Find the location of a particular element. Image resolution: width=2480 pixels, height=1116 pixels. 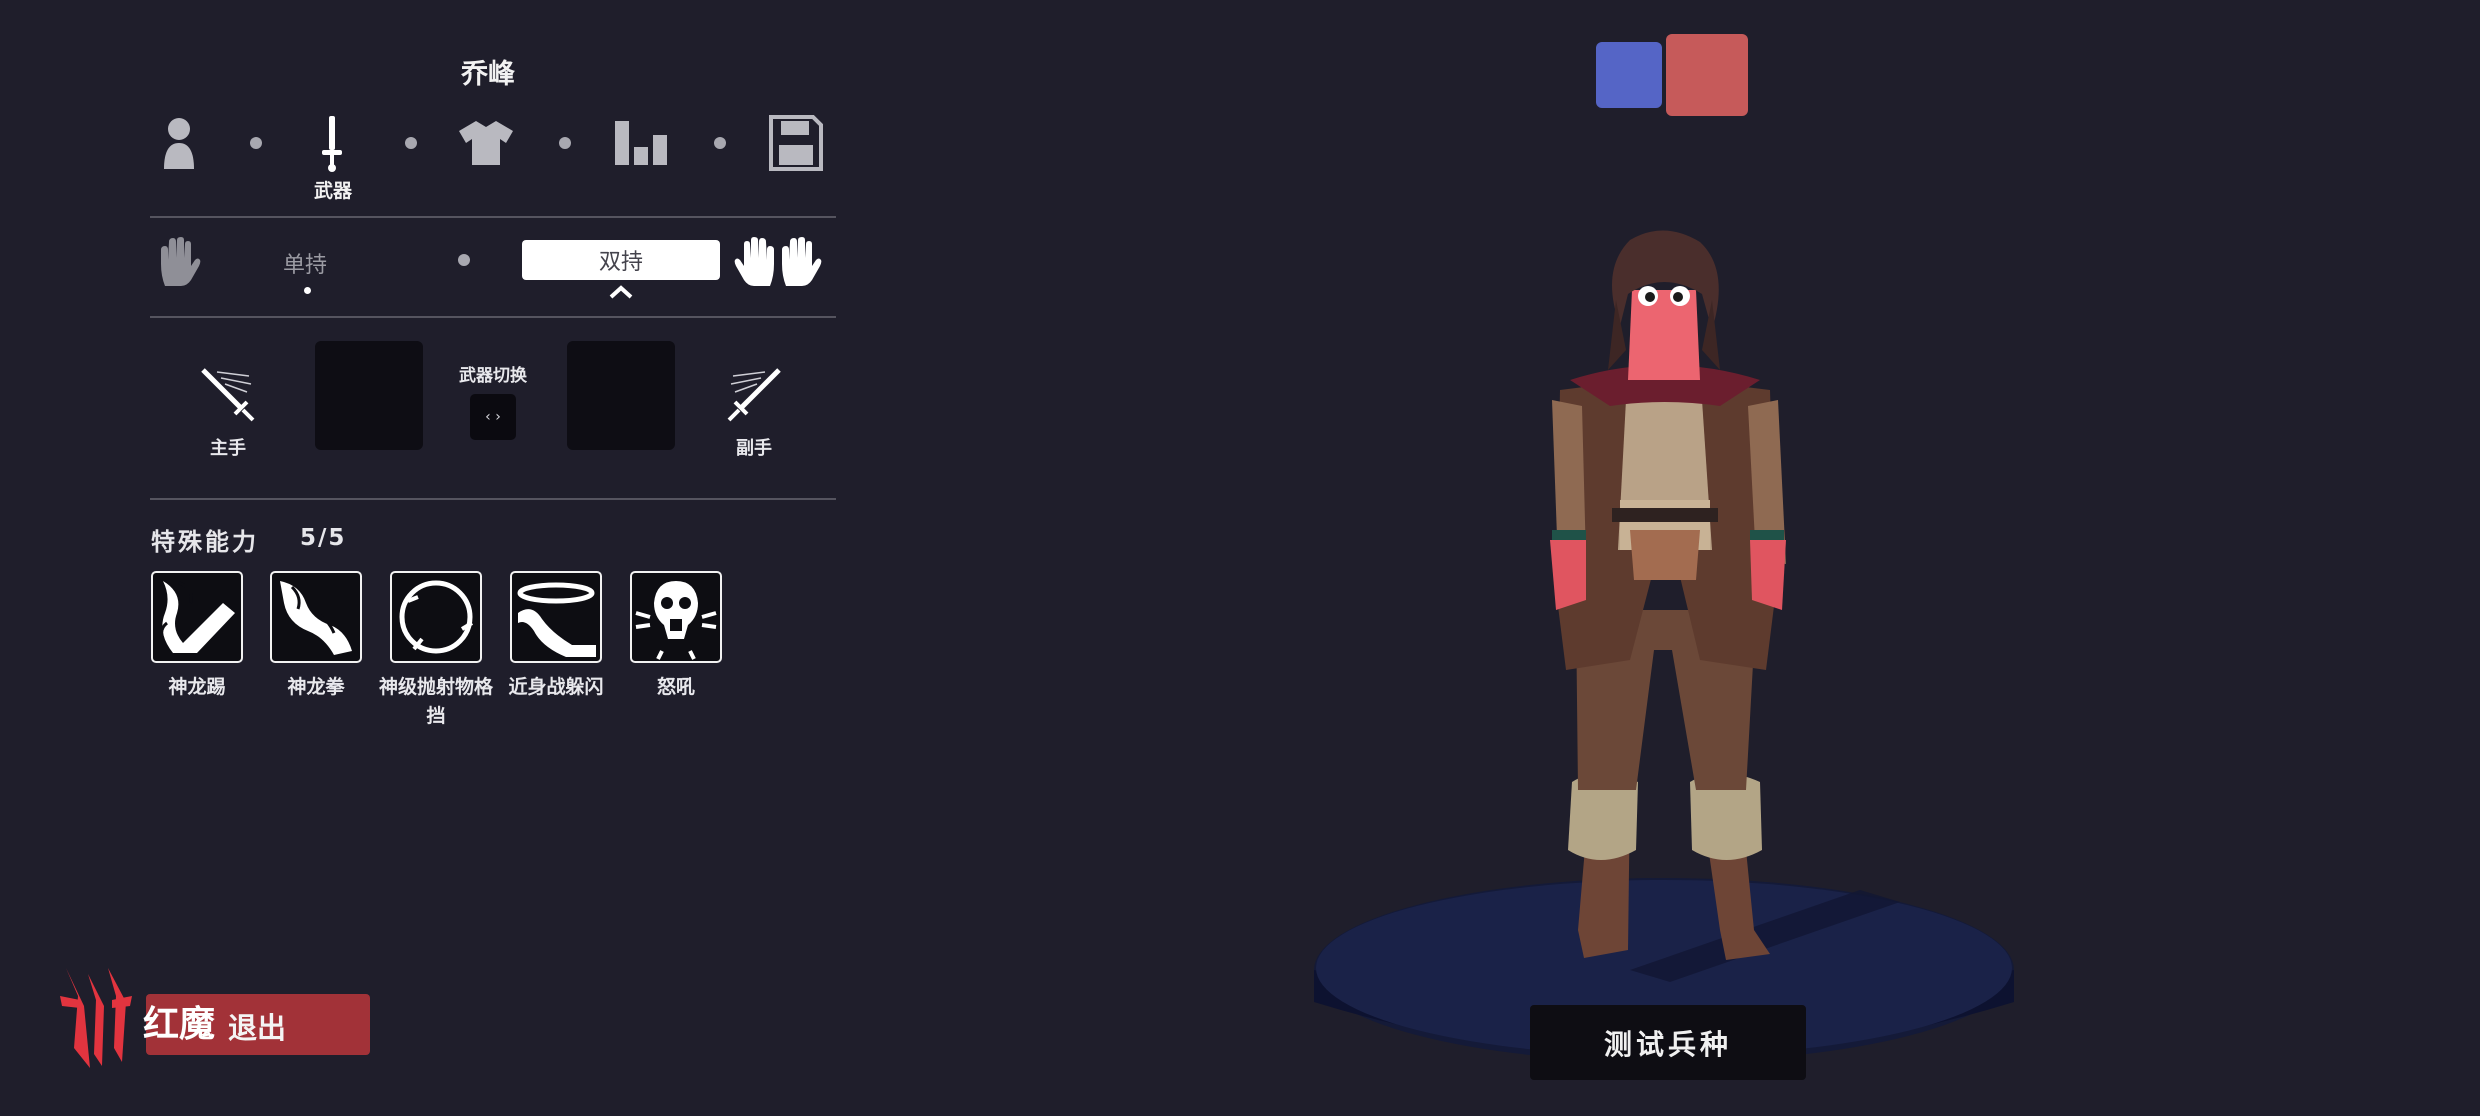

nav-step-save is located at coordinates (796, 143).